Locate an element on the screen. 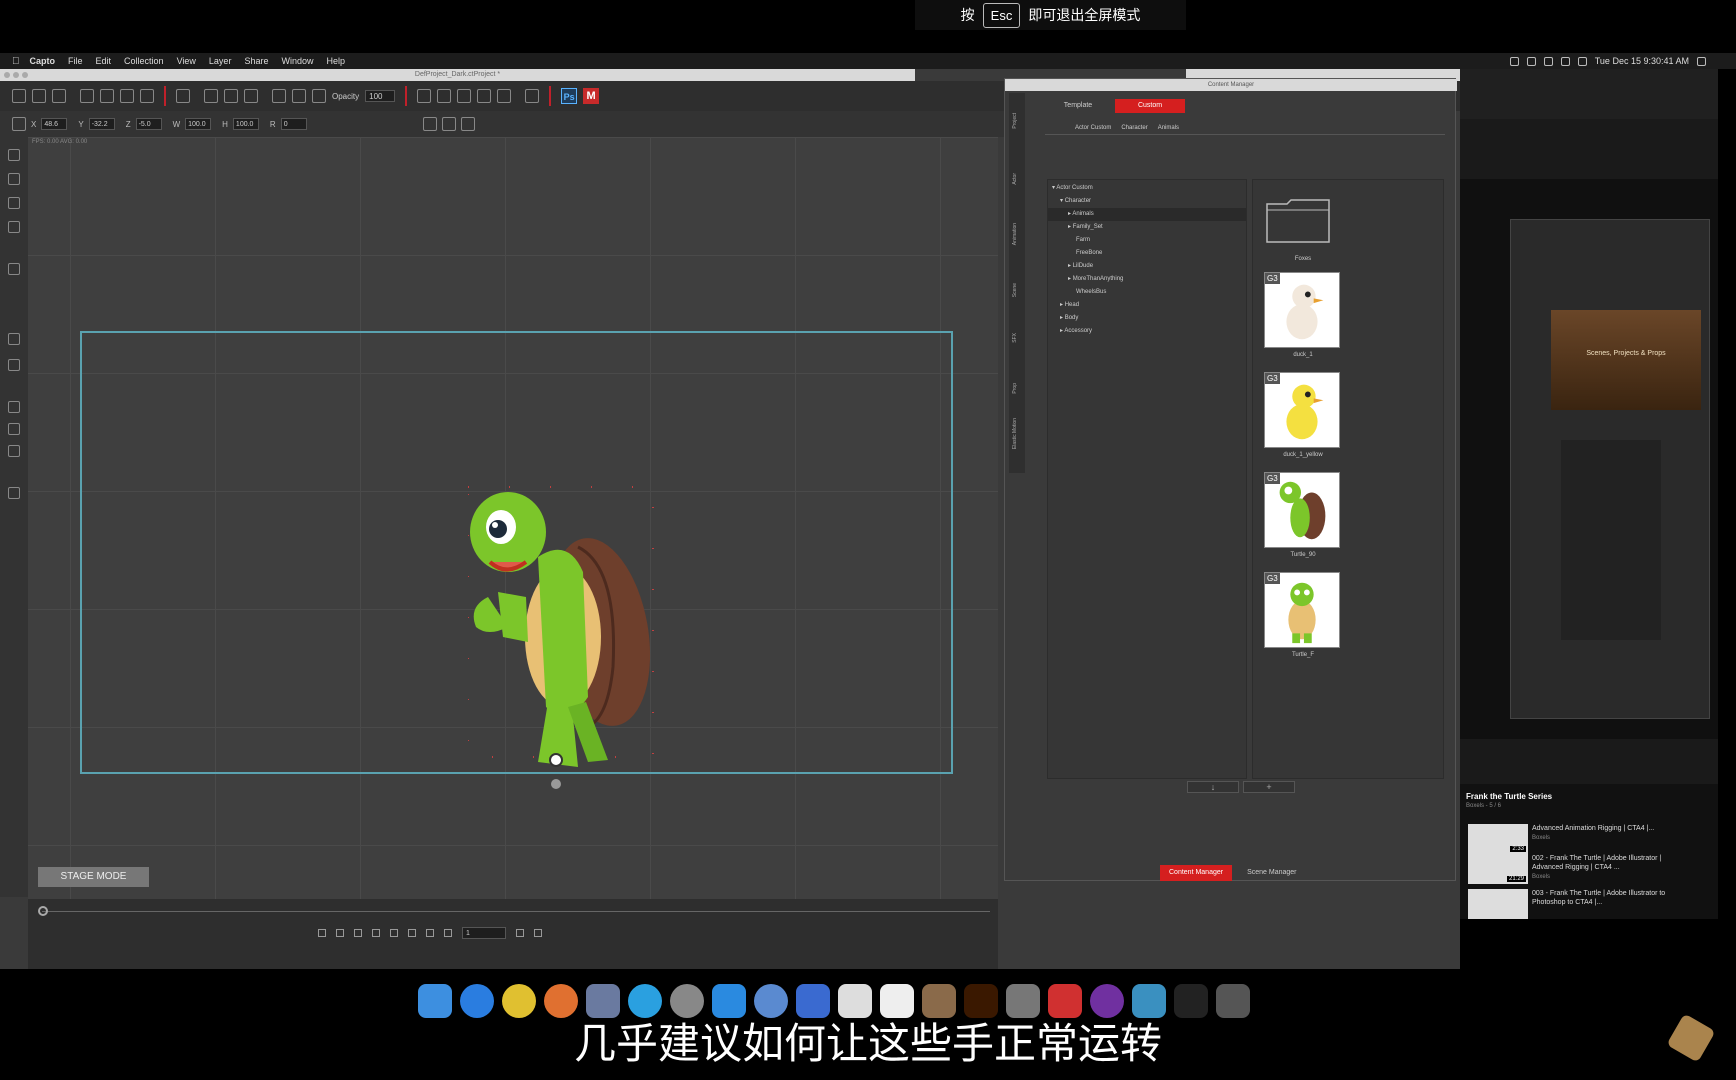  copy-icon is located at coordinates (231, 96).